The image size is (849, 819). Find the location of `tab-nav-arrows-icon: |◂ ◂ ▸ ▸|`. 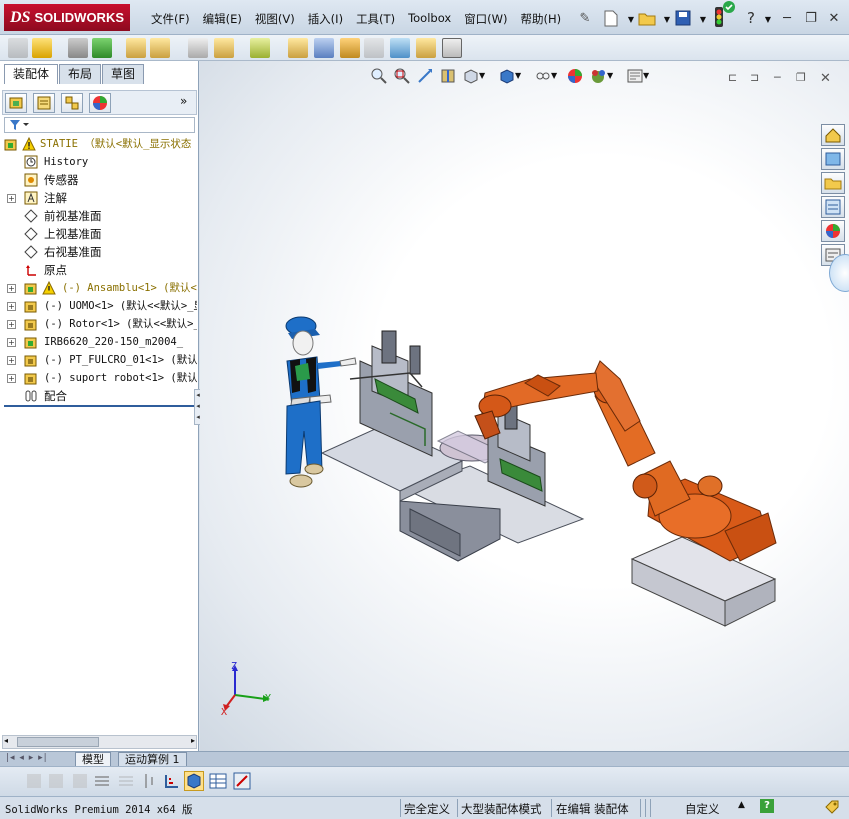

tab-nav-arrows-icon: |◂ ◂ ▸ ▸| is located at coordinates (27, 758).